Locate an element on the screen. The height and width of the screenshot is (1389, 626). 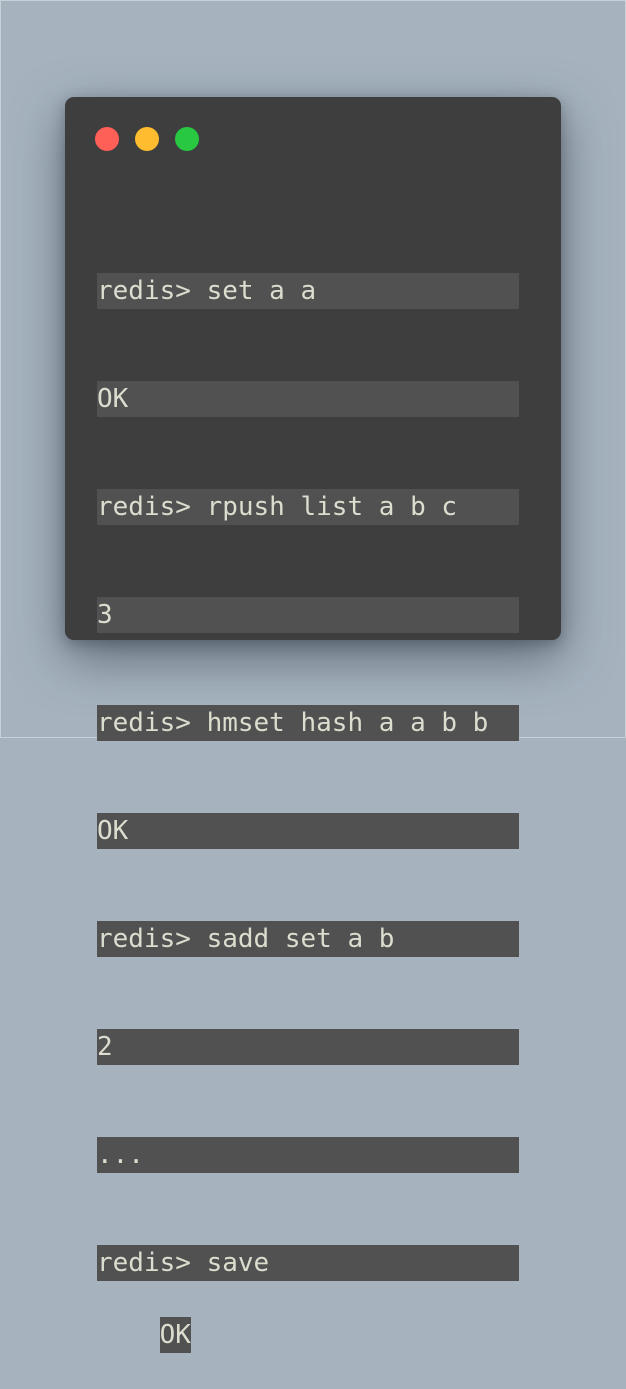
terminal-line: redis> hmset hash a a b b is located at coordinates (308, 723).